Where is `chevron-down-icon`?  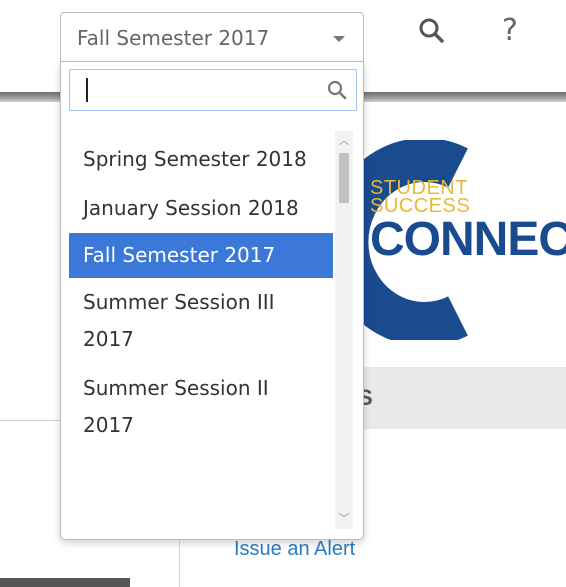
chevron-down-icon is located at coordinates (339, 39).